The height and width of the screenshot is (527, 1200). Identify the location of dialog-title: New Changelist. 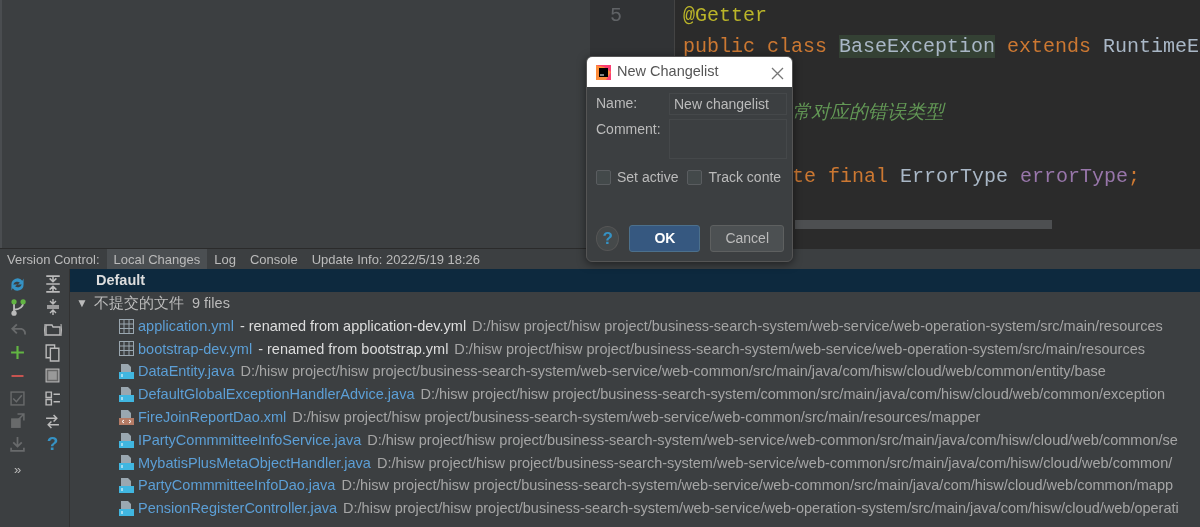
(668, 72).